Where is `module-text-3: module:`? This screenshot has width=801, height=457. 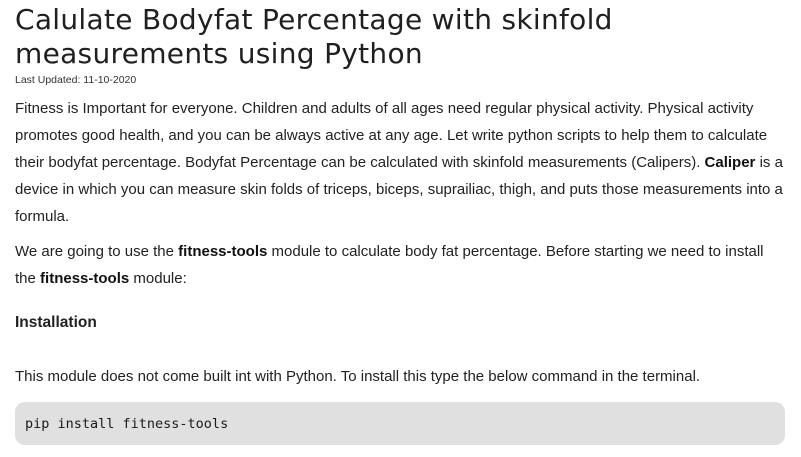 module-text-3: module: is located at coordinates (158, 278).